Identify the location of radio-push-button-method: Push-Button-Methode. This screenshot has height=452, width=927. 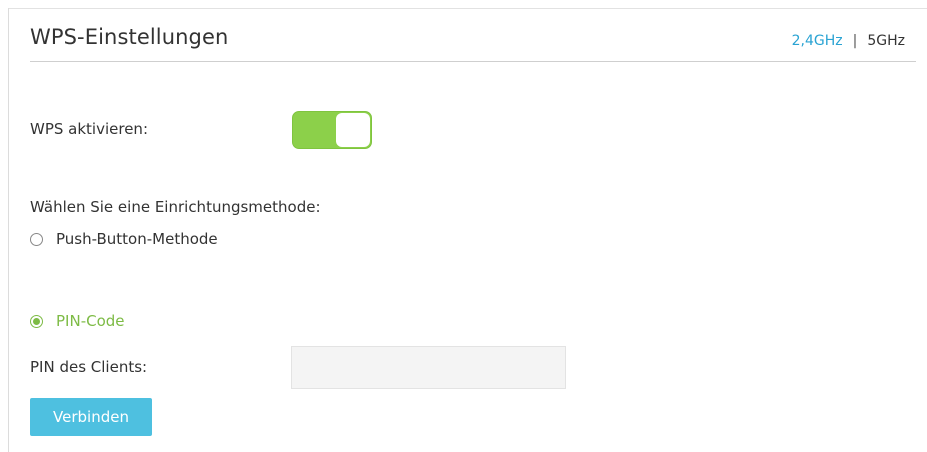
(124, 239).